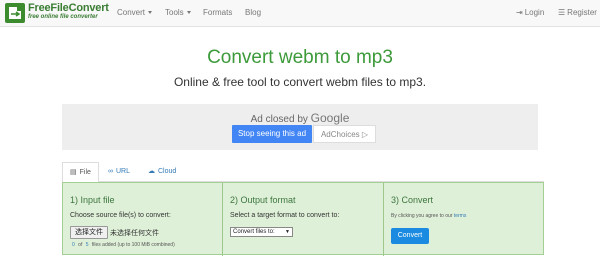 The width and height of the screenshot is (600, 263). What do you see at coordinates (562, 12) in the screenshot?
I see `user-icon: ☰` at bounding box center [562, 12].